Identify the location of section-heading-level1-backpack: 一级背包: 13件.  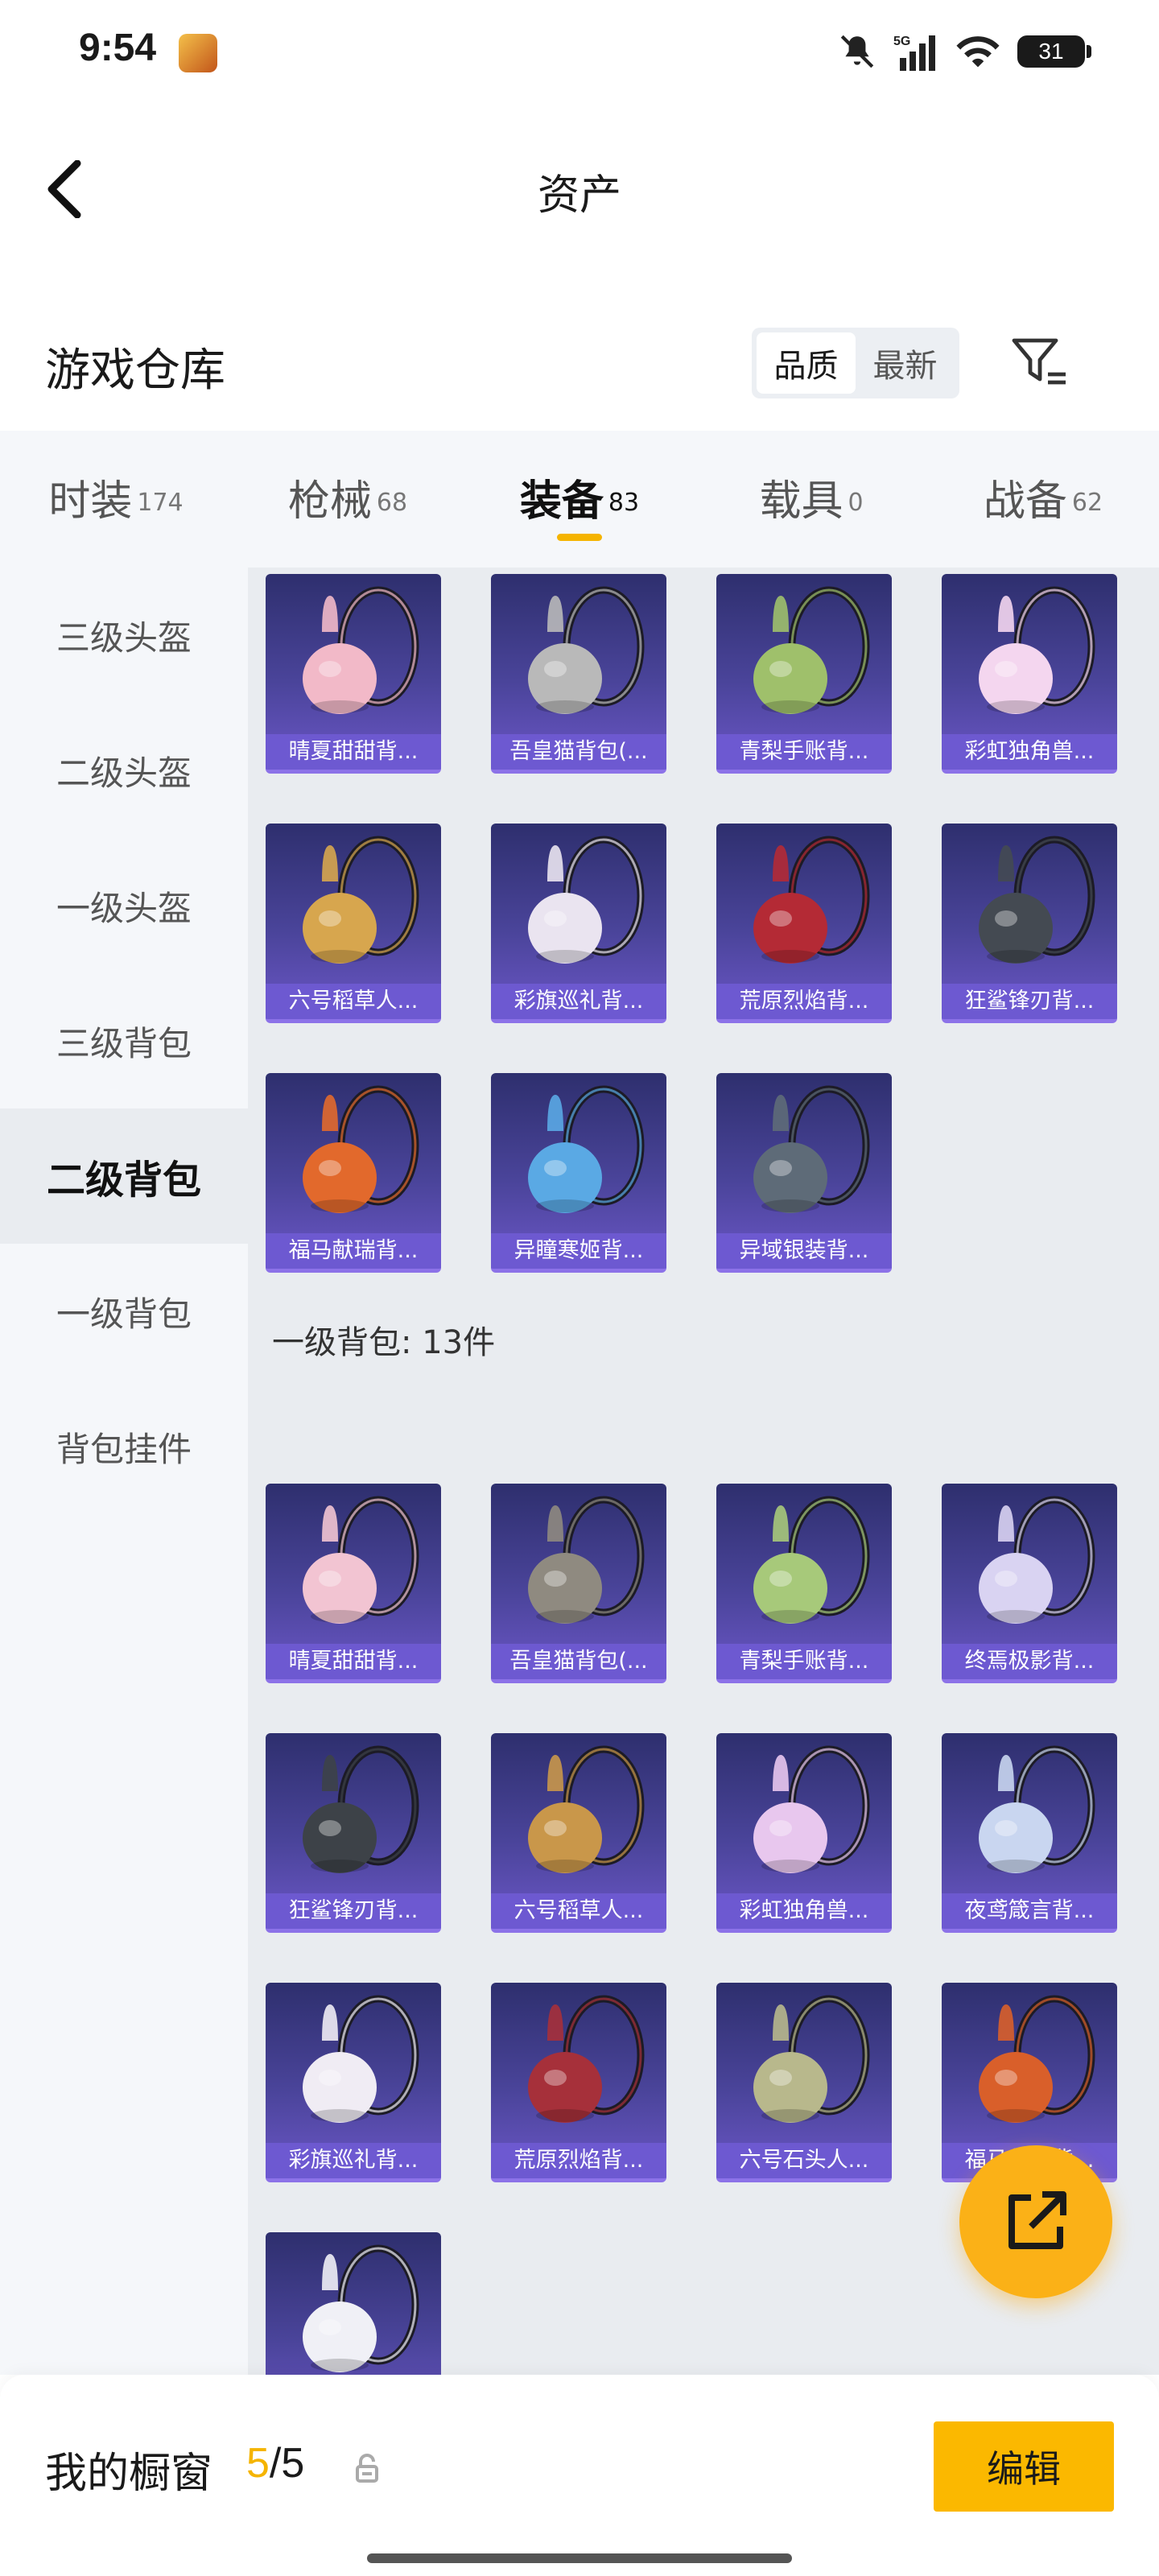
(384, 1342).